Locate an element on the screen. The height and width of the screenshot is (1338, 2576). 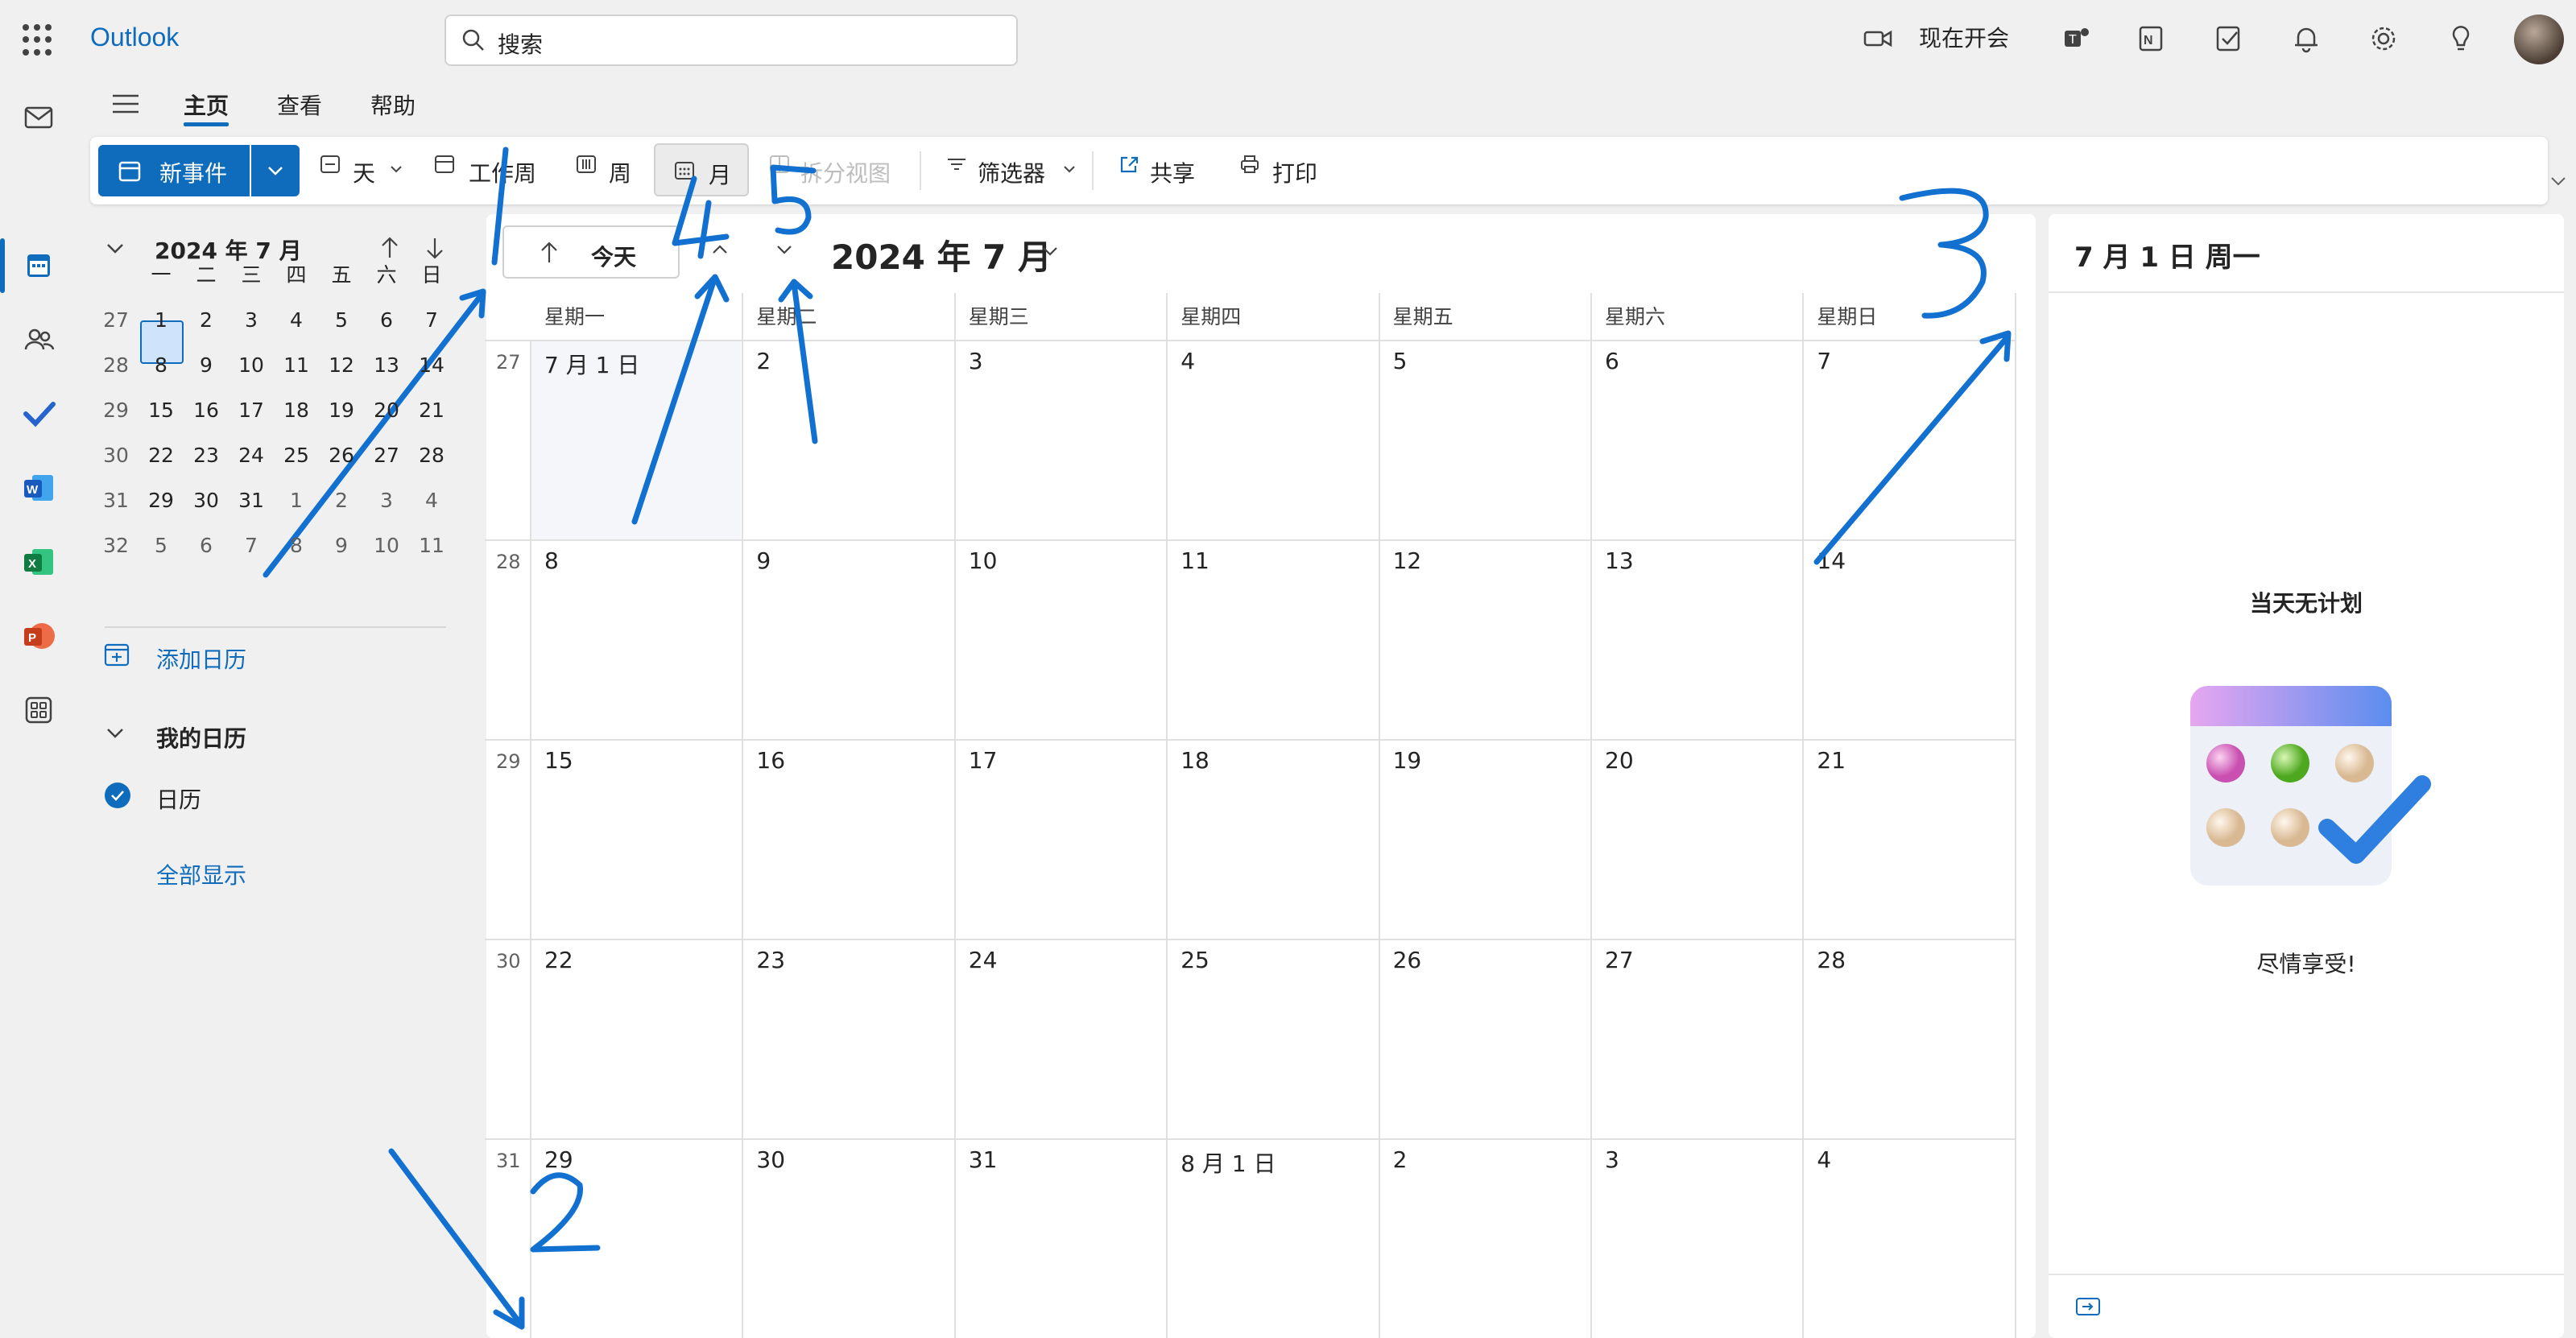
week-view-button: 周 is located at coordinates (609, 171).